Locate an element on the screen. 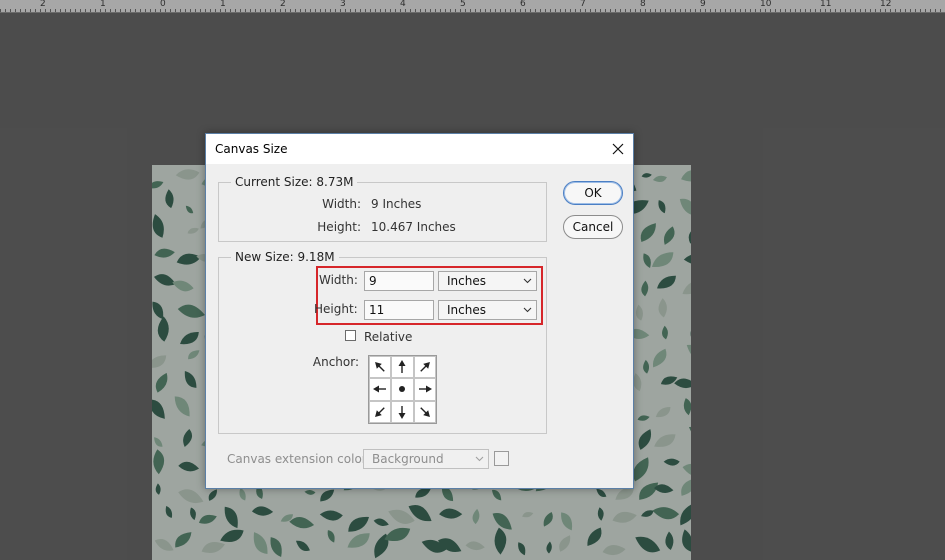  relative-label: Relative is located at coordinates (388, 337).